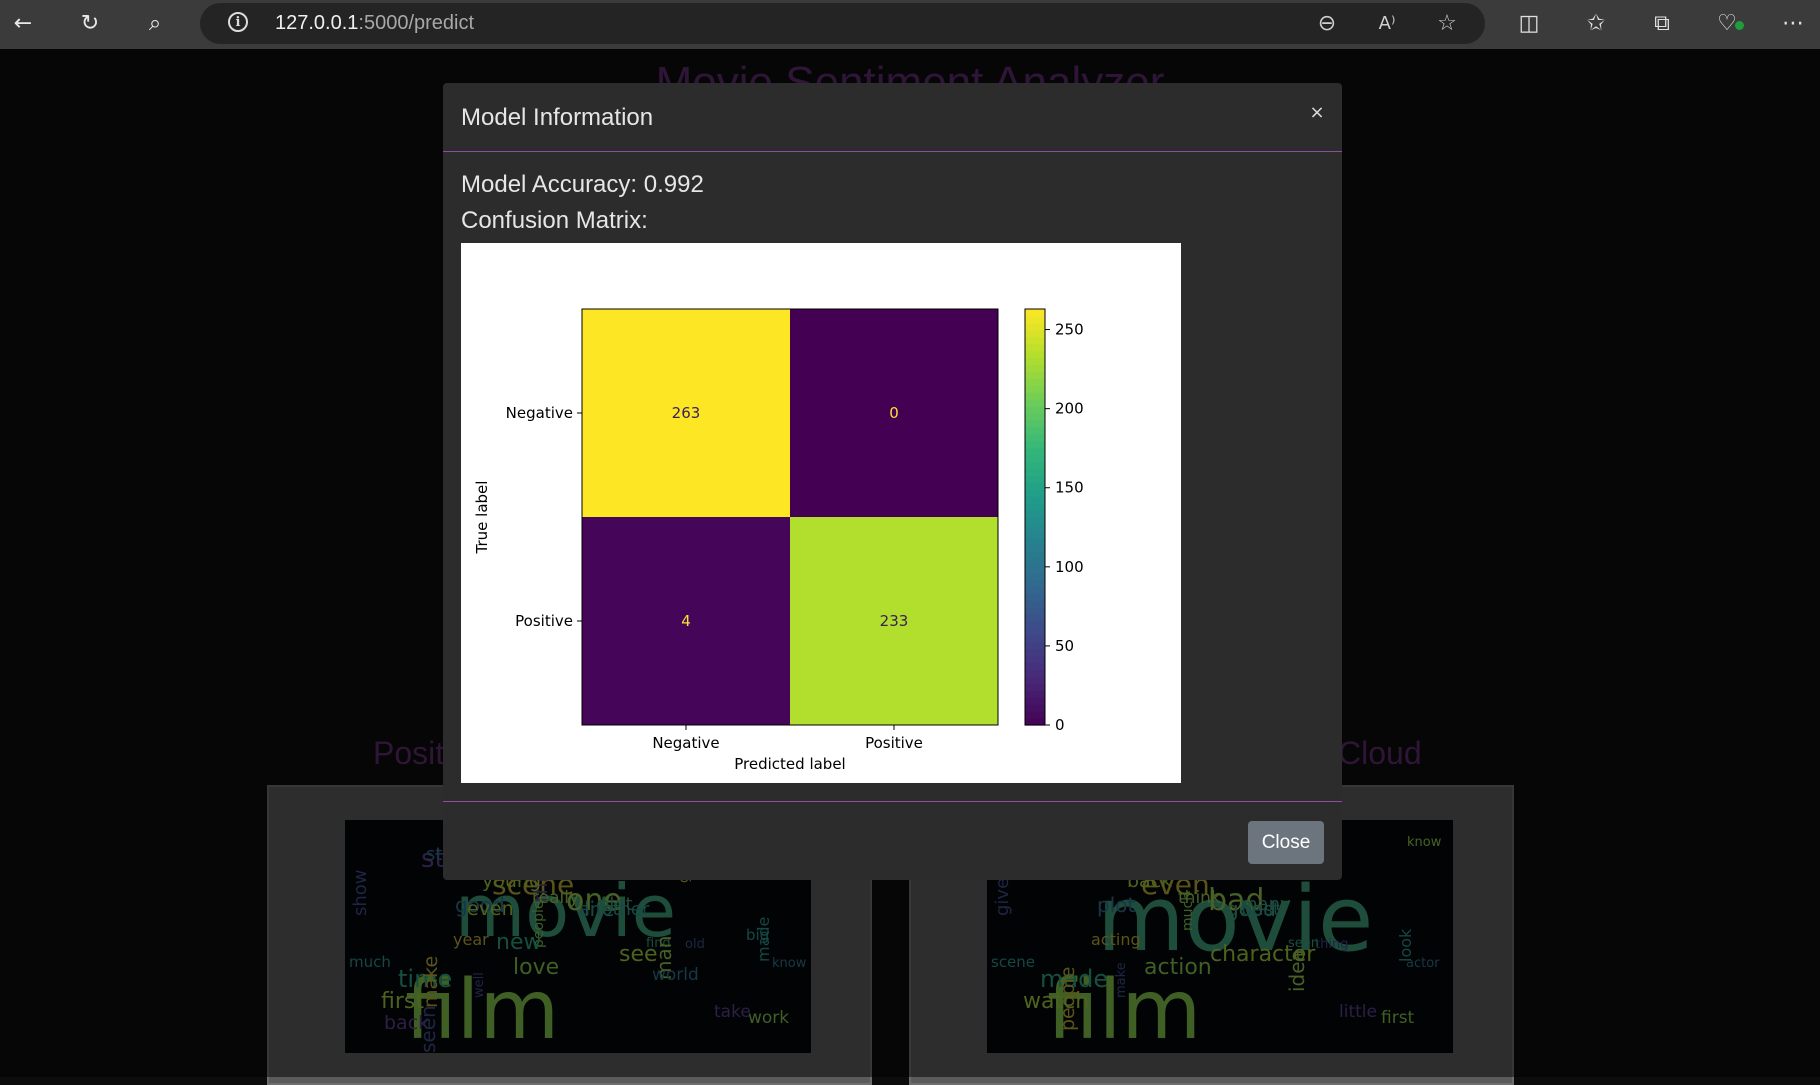 The width and height of the screenshot is (1820, 1085). Describe the element at coordinates (1069, 488) in the screenshot. I see `colorbar-tick-label: 150` at that location.